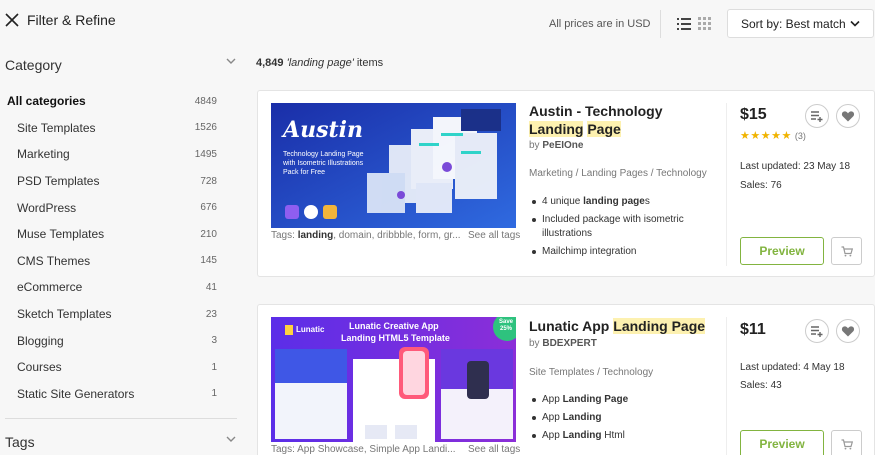  Describe the element at coordinates (556, 129) in the screenshot. I see `title-highlight: Landing` at that location.